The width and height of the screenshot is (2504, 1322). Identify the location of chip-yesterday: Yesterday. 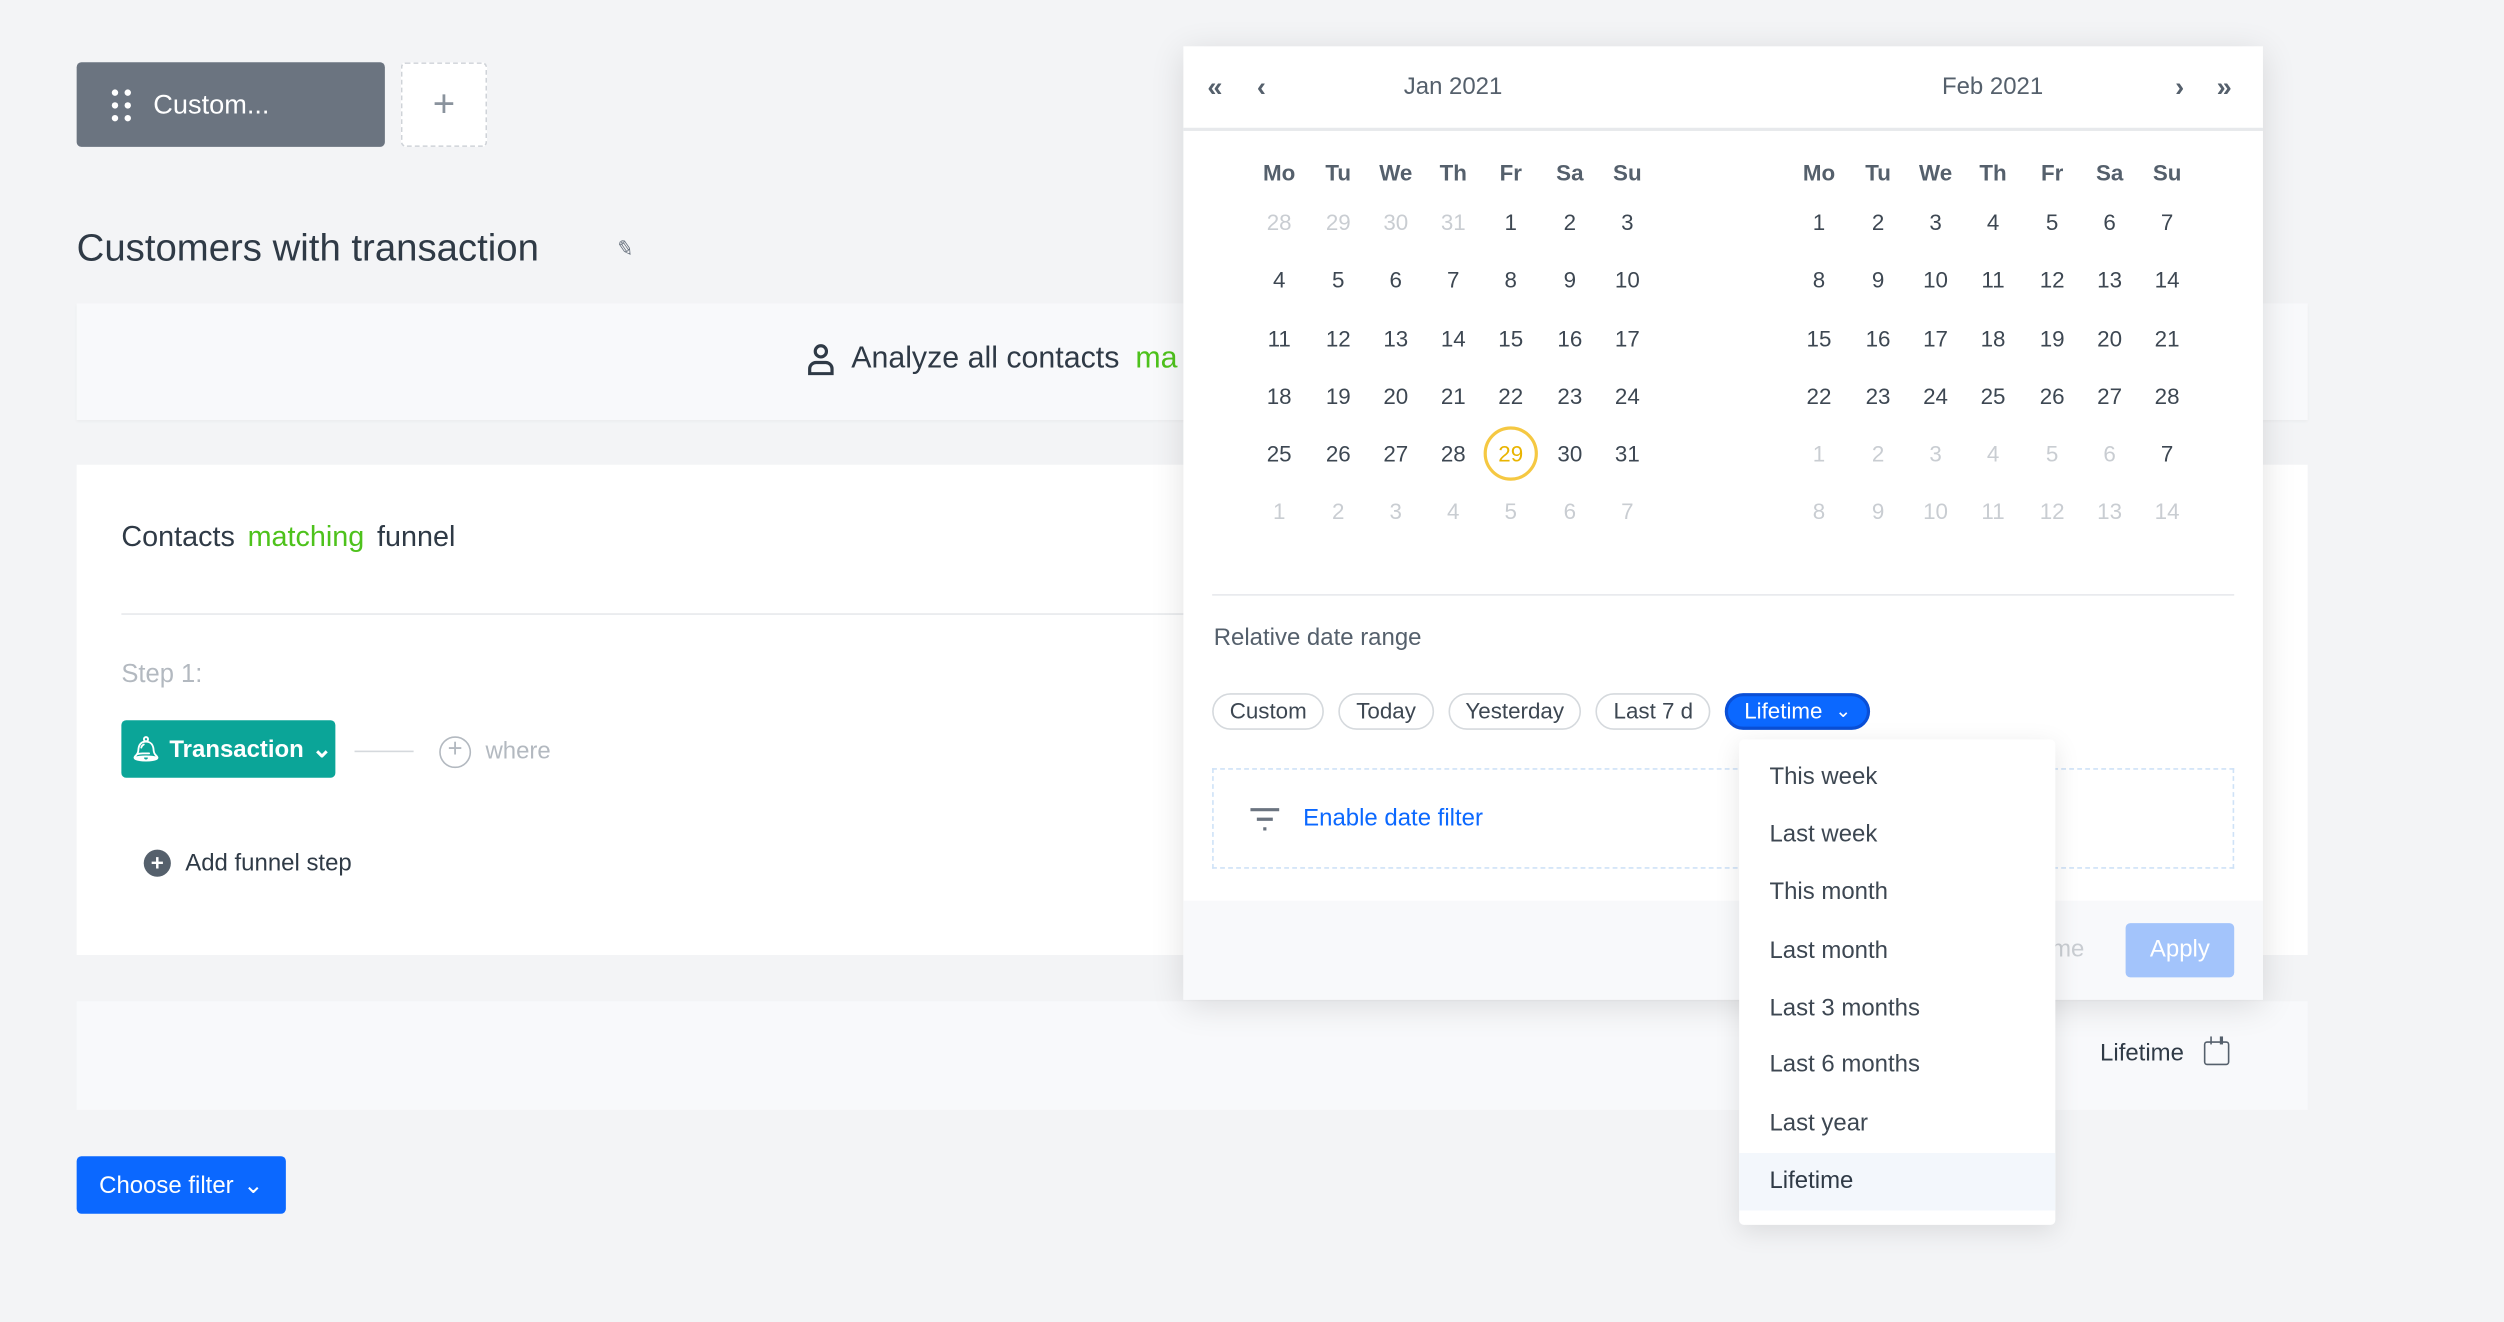
(1514, 711).